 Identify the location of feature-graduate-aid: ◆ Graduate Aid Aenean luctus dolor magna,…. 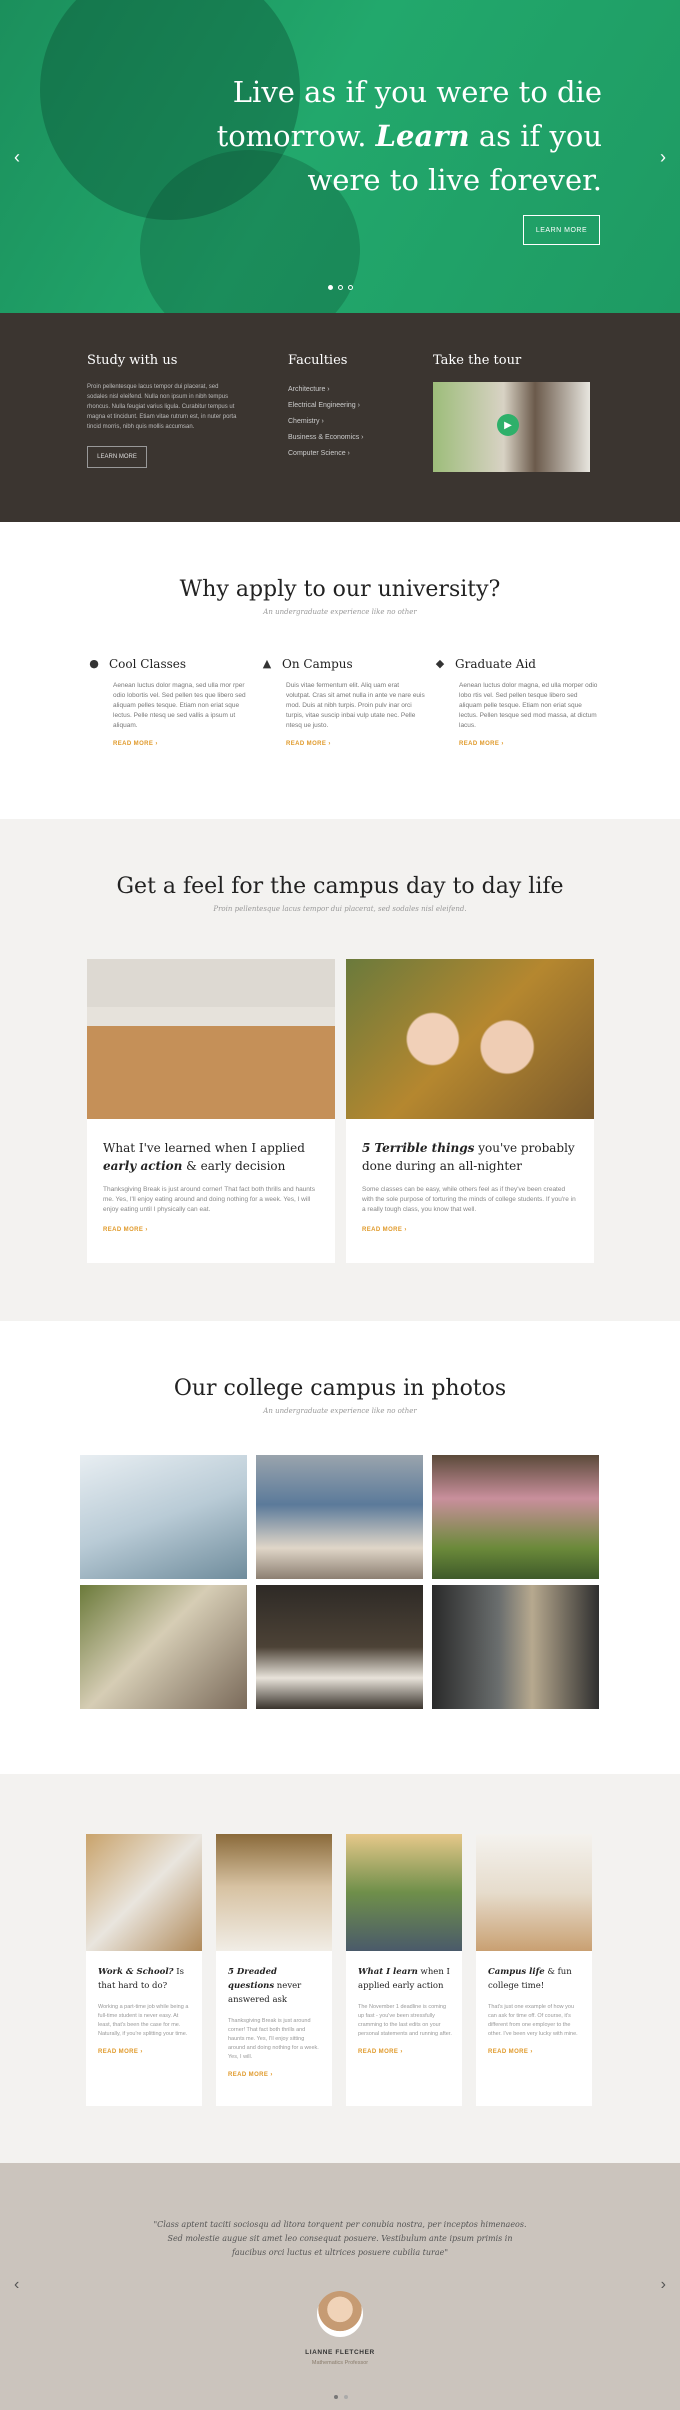
(520, 702).